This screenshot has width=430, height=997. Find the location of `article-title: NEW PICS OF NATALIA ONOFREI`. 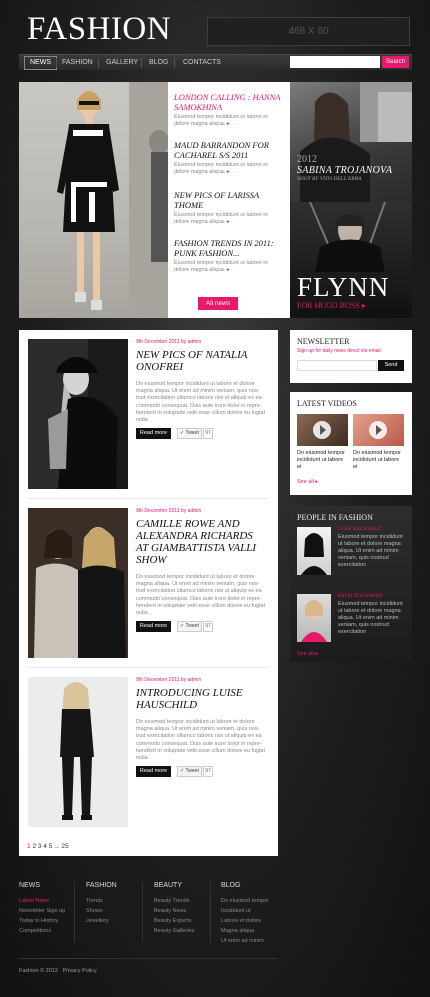

article-title: NEW PICS OF NATALIA ONOFREI is located at coordinates (201, 361).